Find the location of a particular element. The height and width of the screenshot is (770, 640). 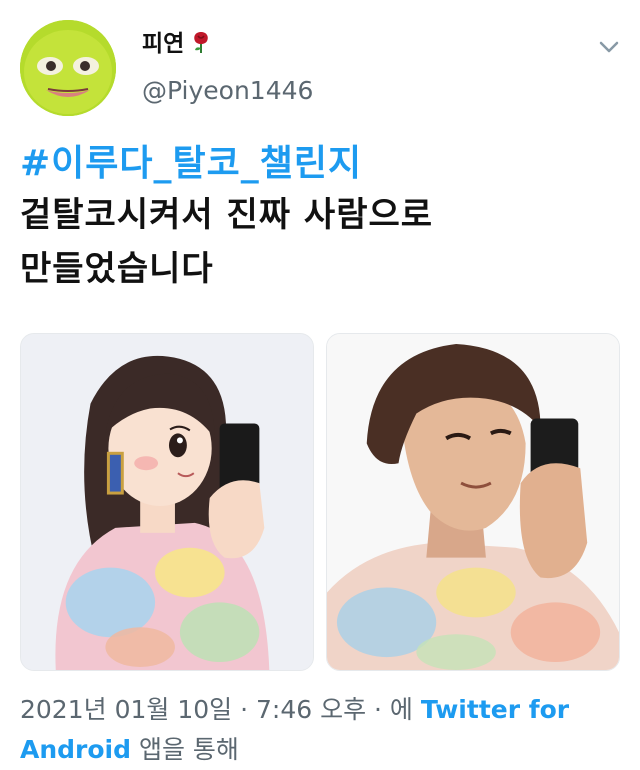

source-suffix: 앱을 통해 is located at coordinates (188, 749).